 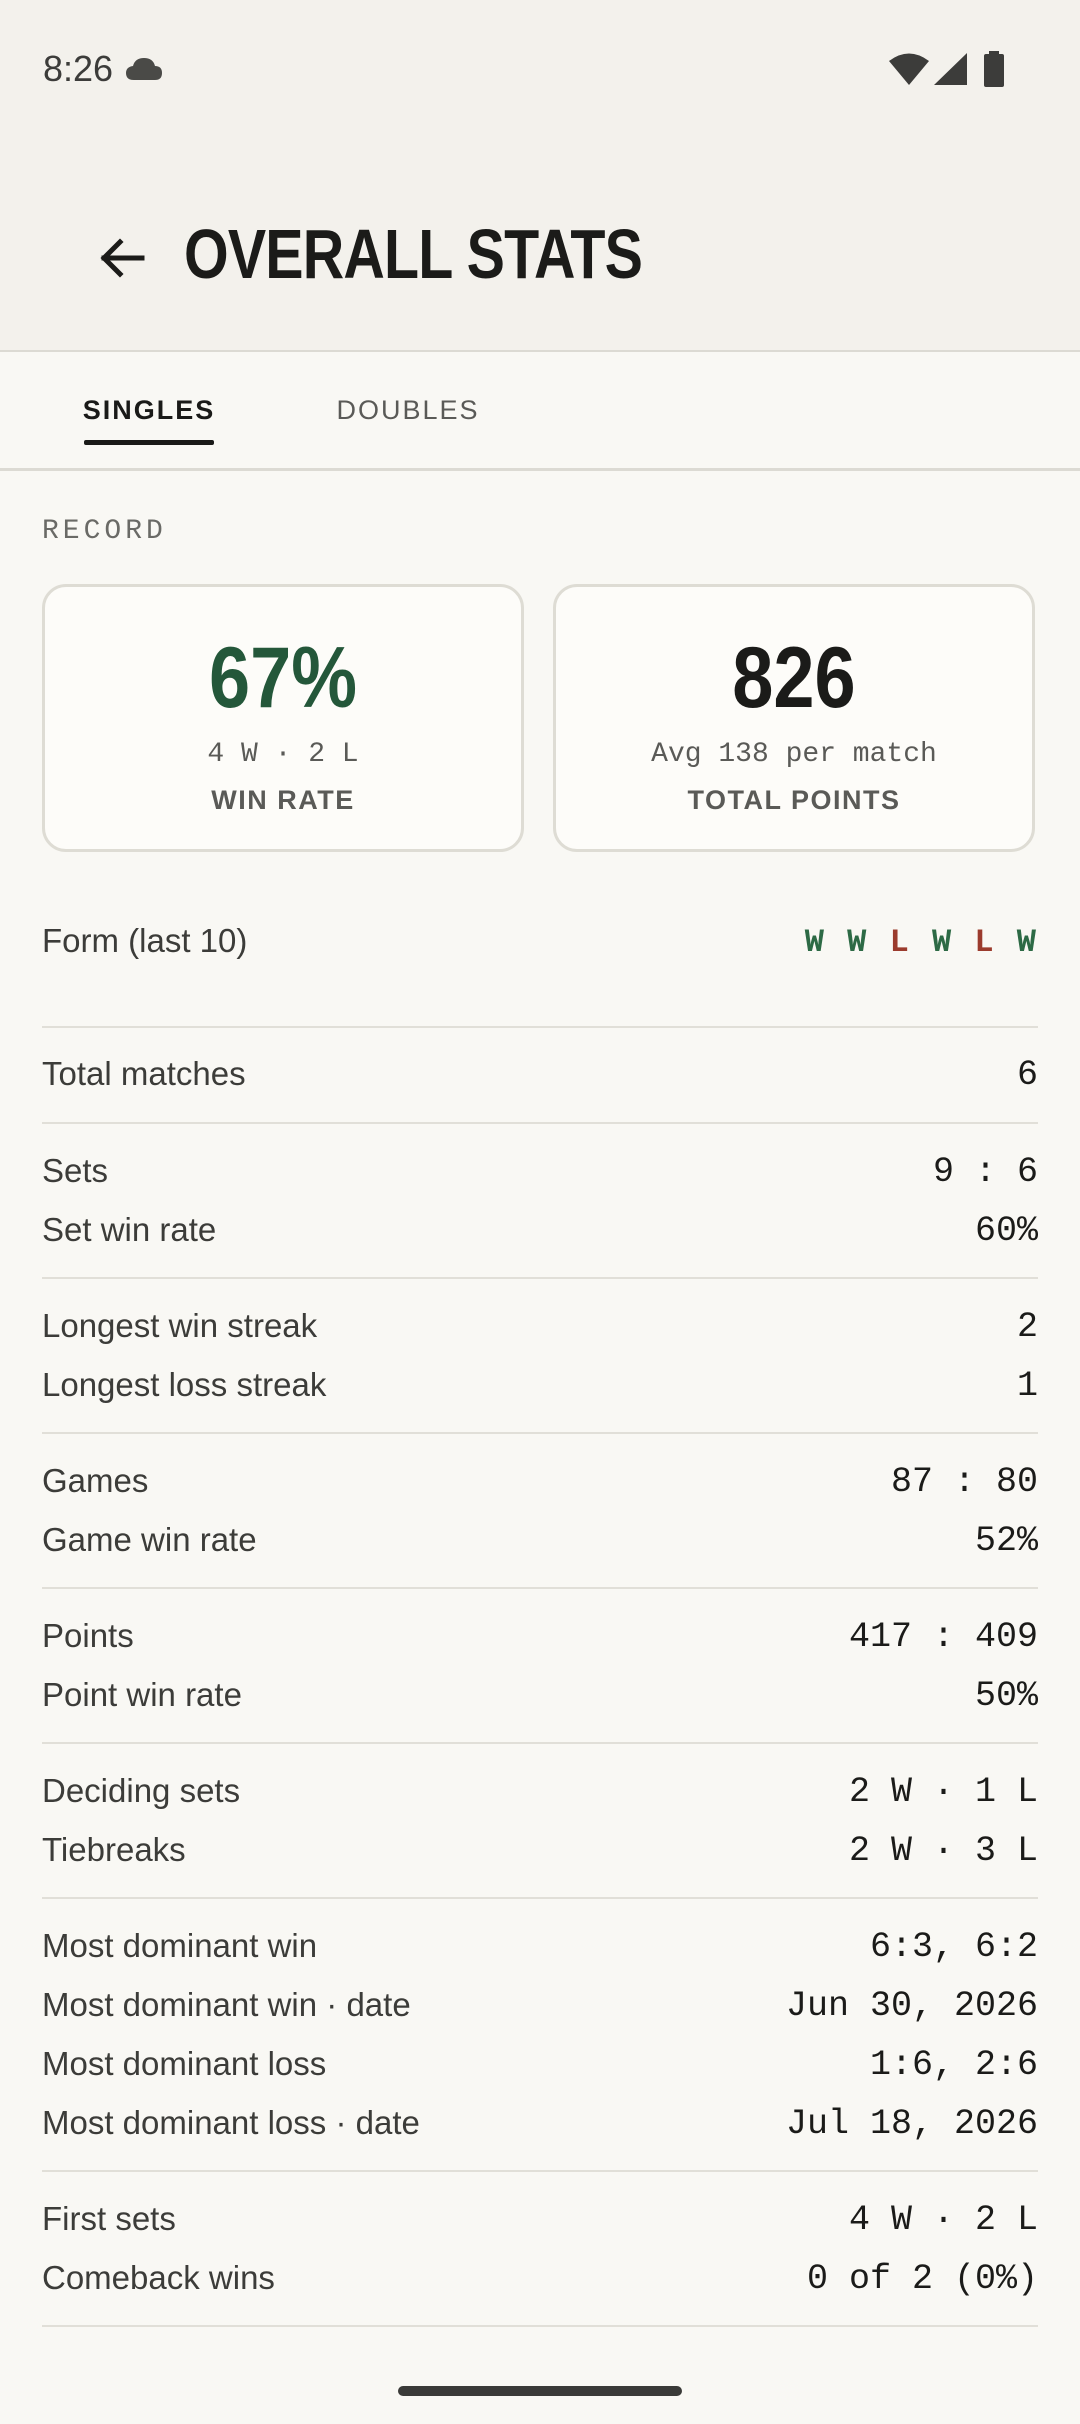 What do you see at coordinates (911, 2124) in the screenshot?
I see `stat-value: Jul 18, 2026` at bounding box center [911, 2124].